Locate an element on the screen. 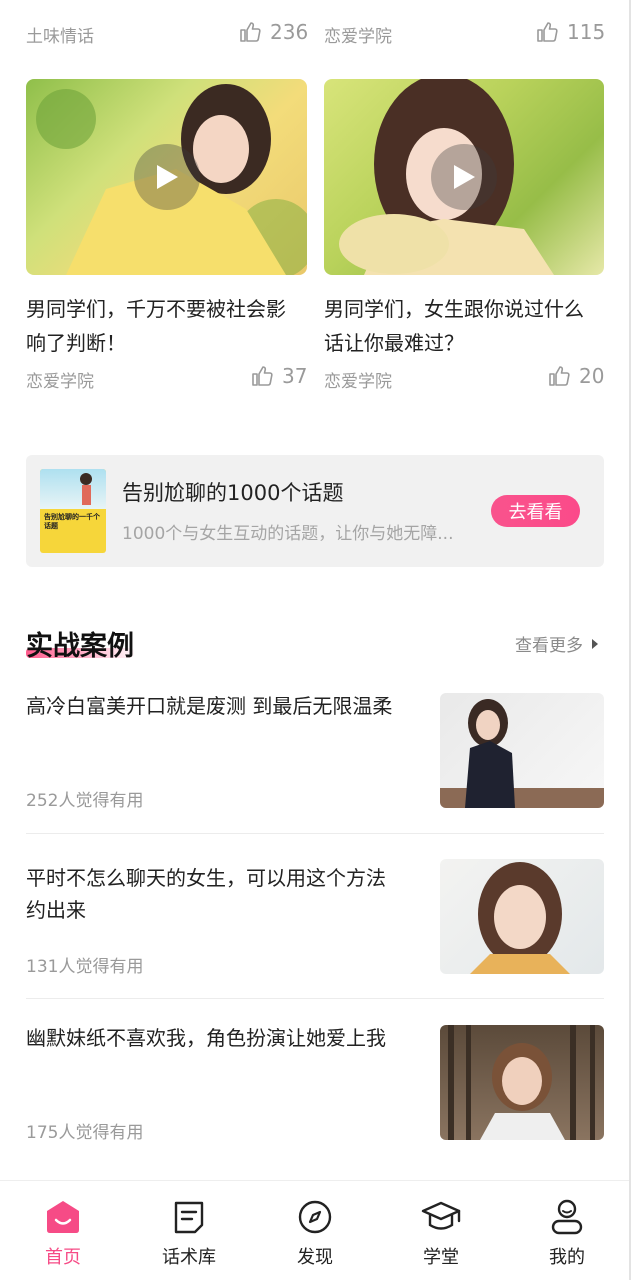  tab-home: 首页 is located at coordinates (63, 1231).